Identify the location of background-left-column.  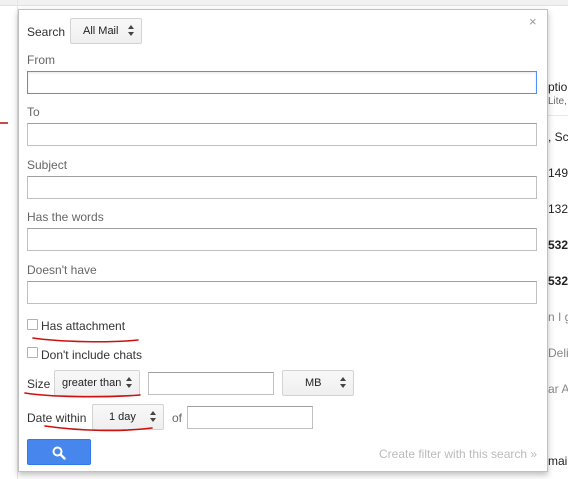
(9, 239).